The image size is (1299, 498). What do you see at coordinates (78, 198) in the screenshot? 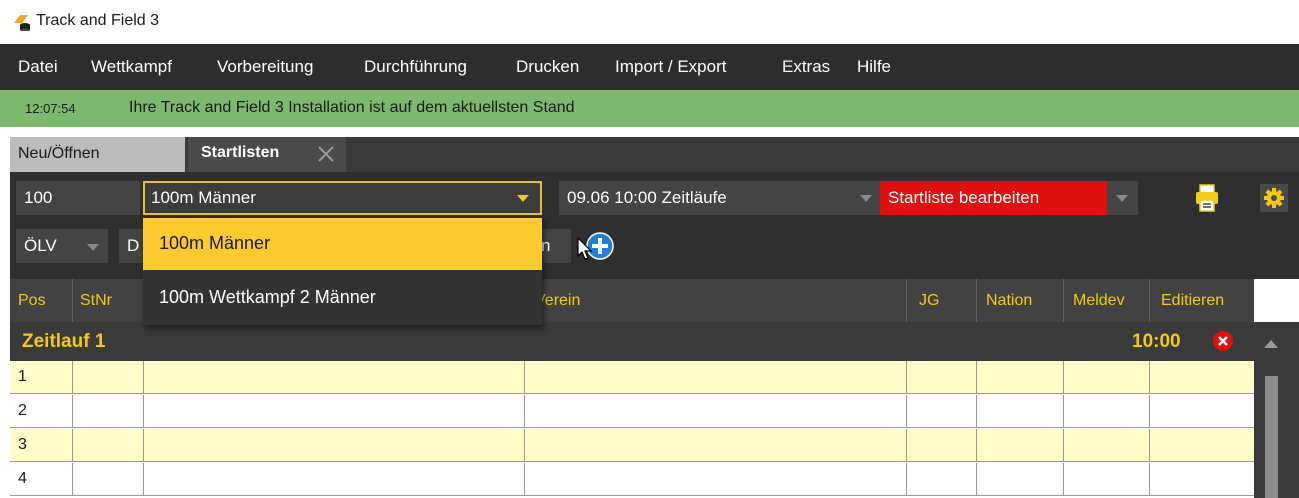
I see `event-number-field: 100` at bounding box center [78, 198].